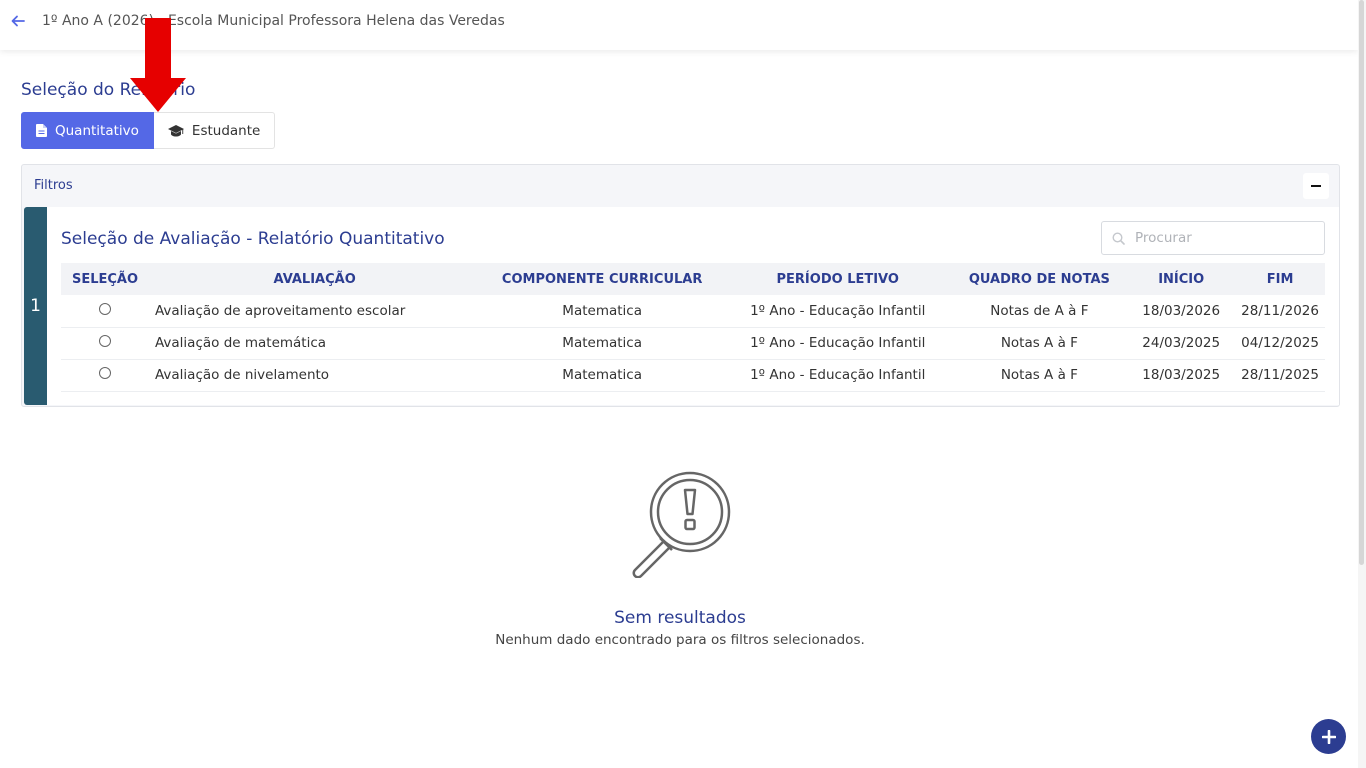 The image size is (1366, 768). What do you see at coordinates (681, 524) in the screenshot?
I see `magnifier-alert-icon` at bounding box center [681, 524].